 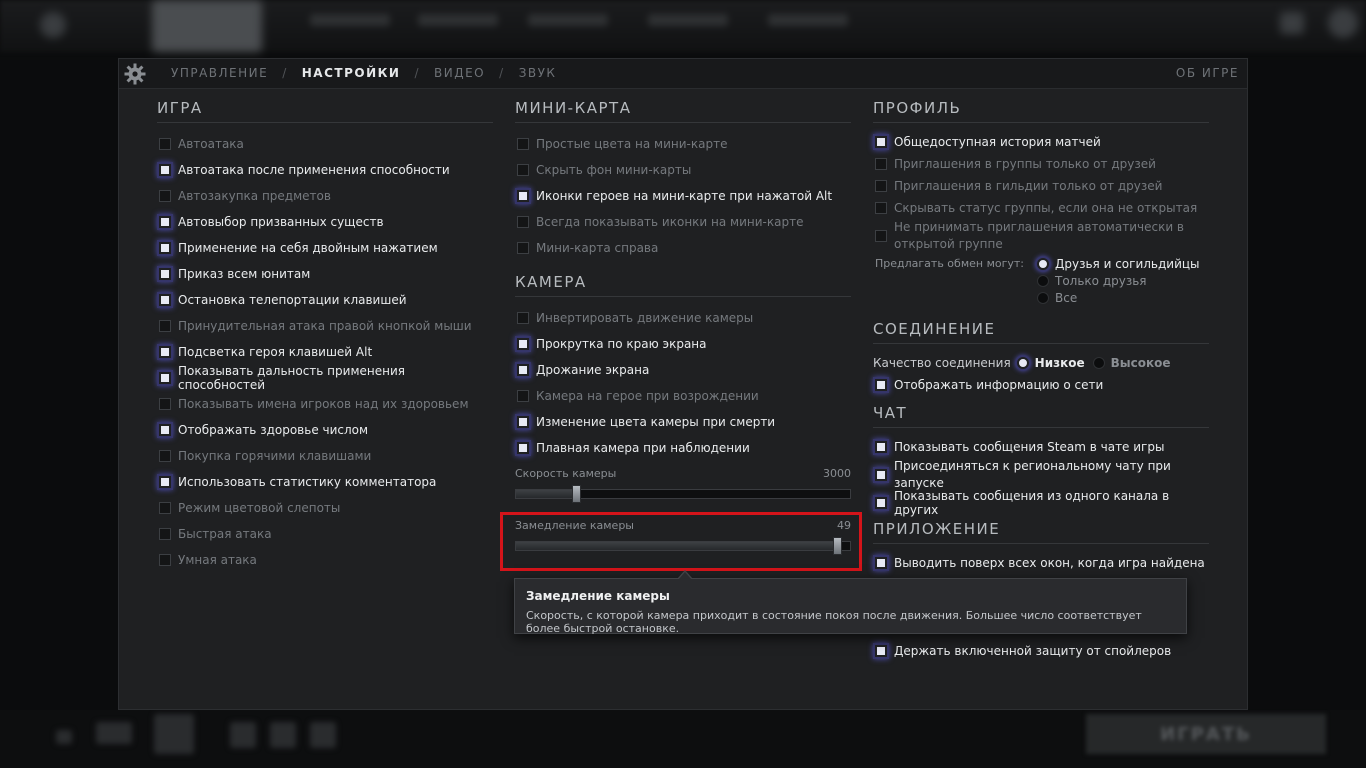 What do you see at coordinates (325, 274) in the screenshot?
I see `option-checkbox: Приказ всем юнитам` at bounding box center [325, 274].